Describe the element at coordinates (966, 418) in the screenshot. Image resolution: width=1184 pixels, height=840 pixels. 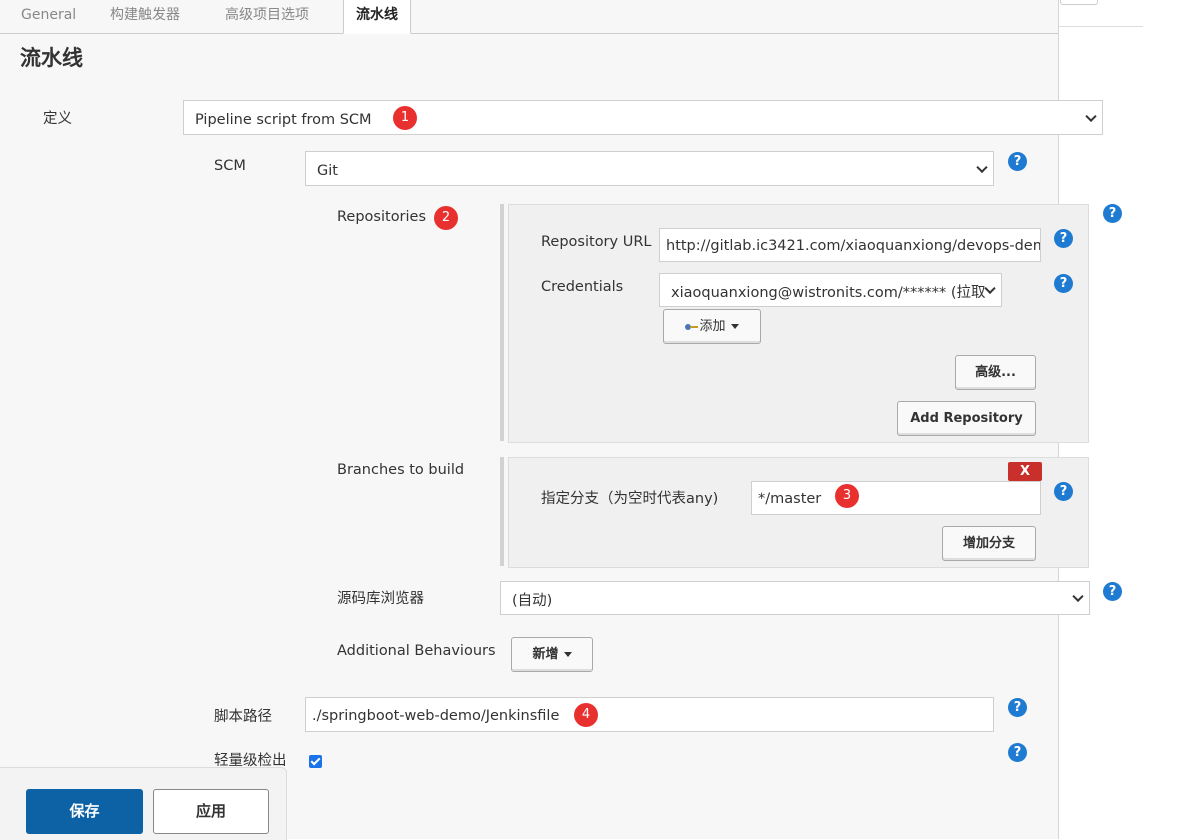
I see `add-repository-button: Add Repository` at that location.